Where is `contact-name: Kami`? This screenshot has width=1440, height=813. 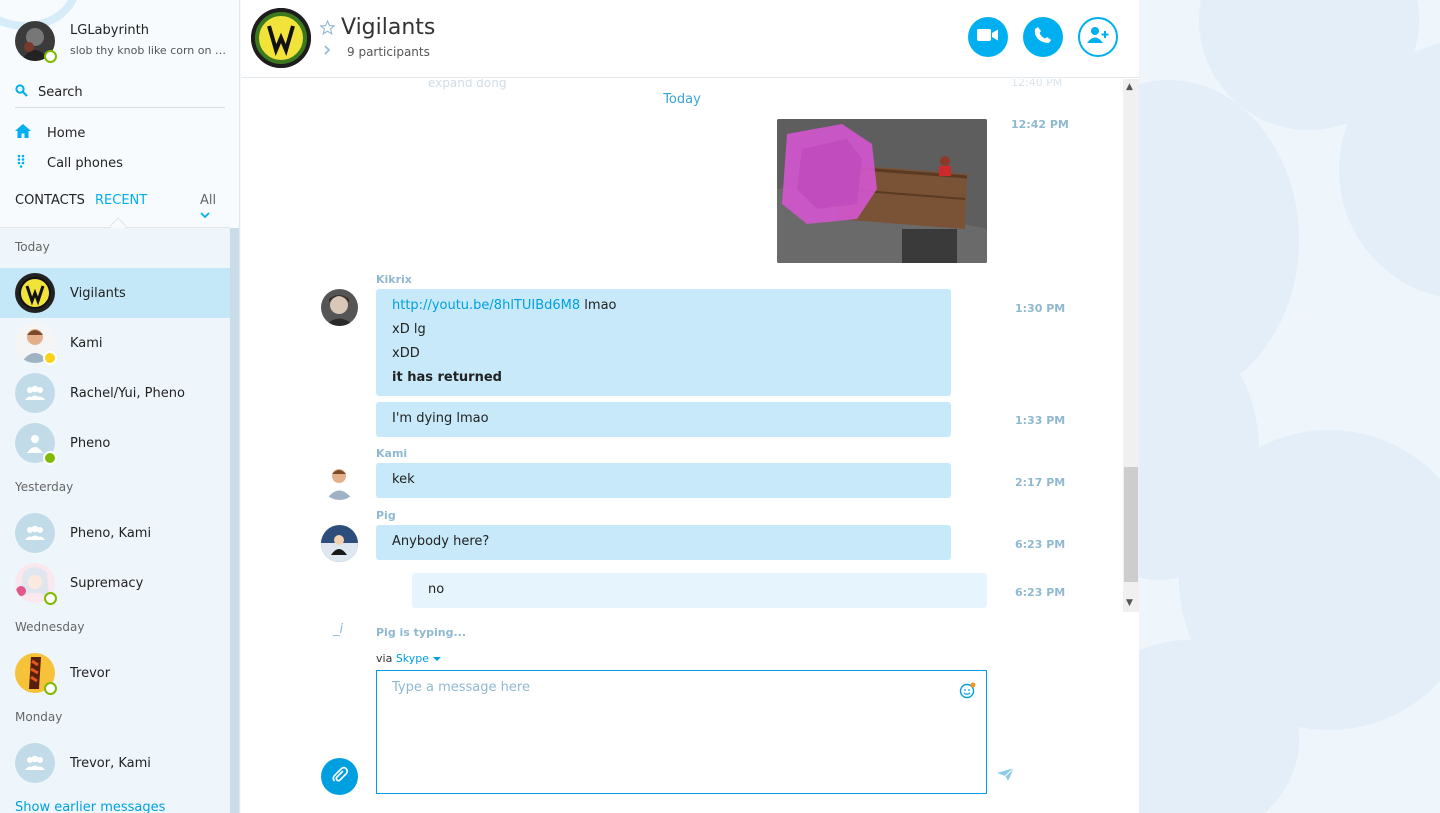
contact-name: Kami is located at coordinates (86, 343).